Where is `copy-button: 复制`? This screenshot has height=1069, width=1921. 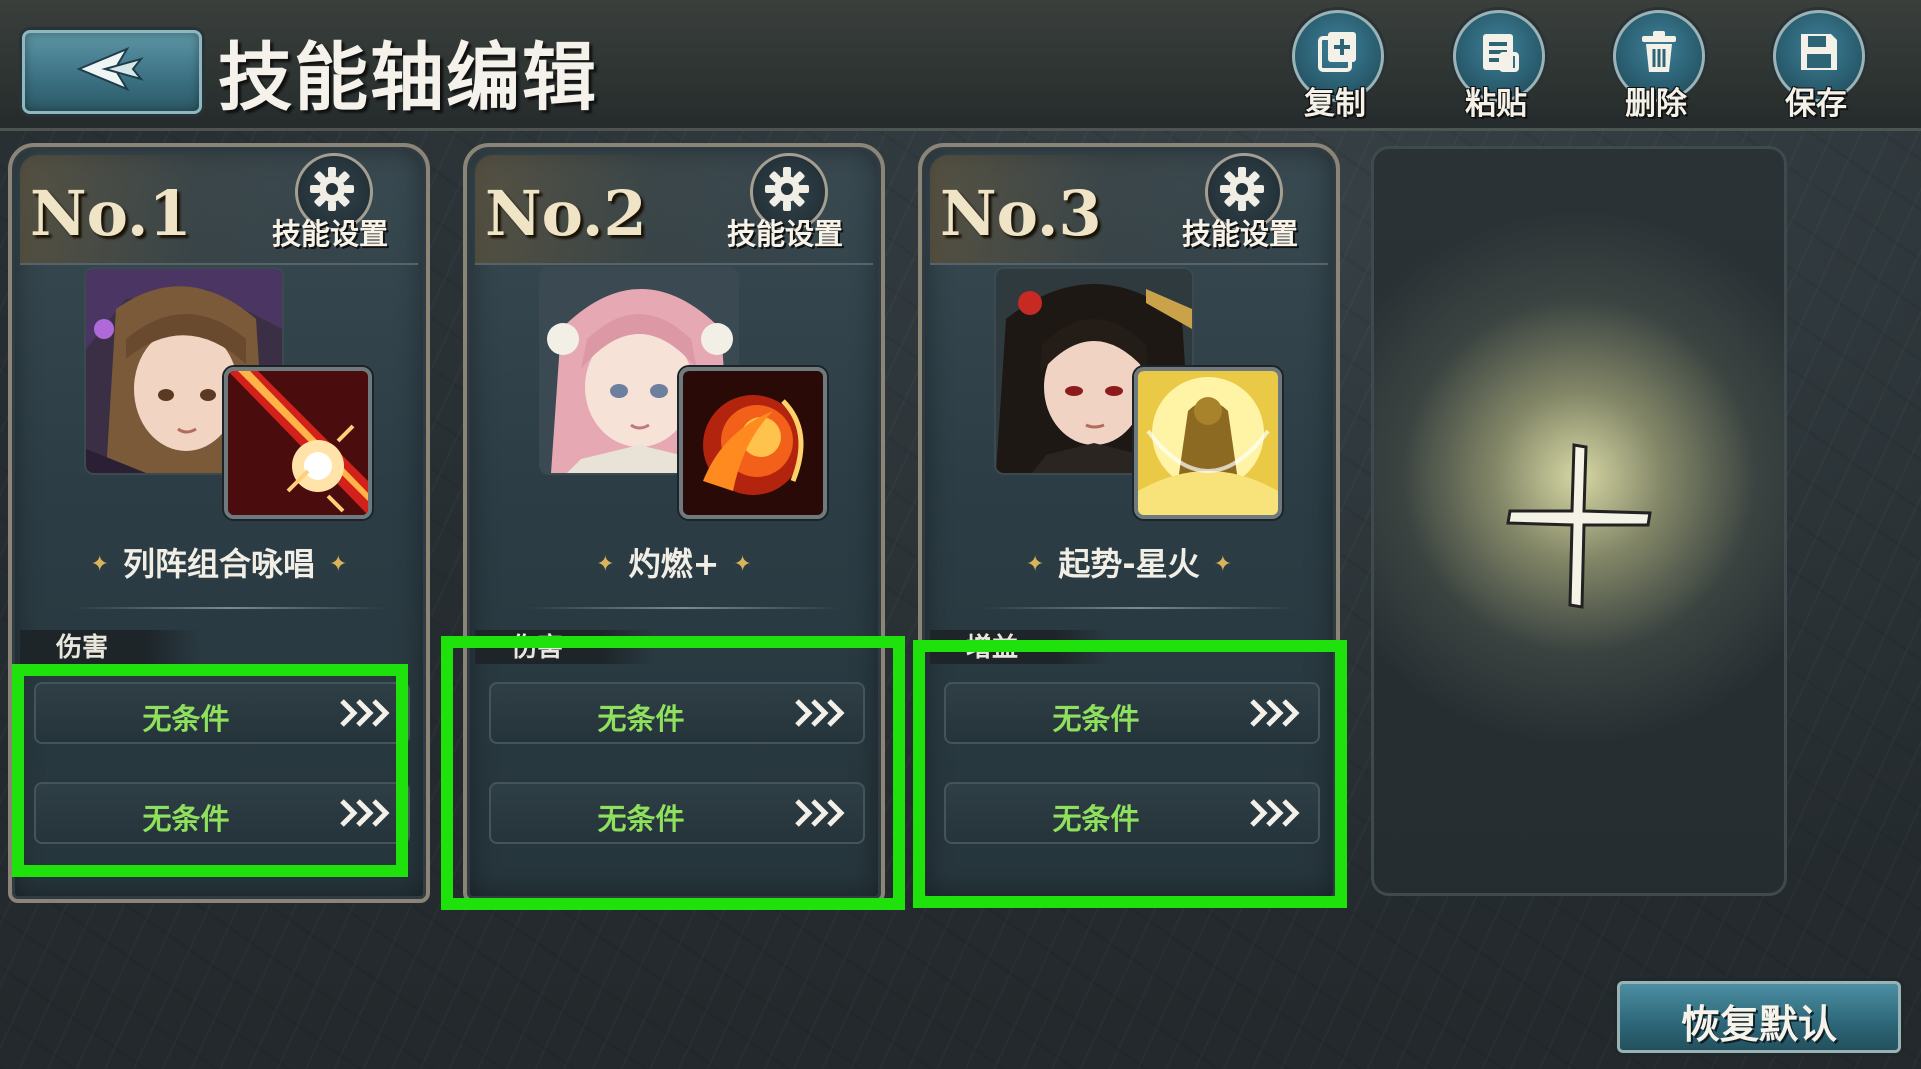 copy-button: 复制 is located at coordinates (1337, 65).